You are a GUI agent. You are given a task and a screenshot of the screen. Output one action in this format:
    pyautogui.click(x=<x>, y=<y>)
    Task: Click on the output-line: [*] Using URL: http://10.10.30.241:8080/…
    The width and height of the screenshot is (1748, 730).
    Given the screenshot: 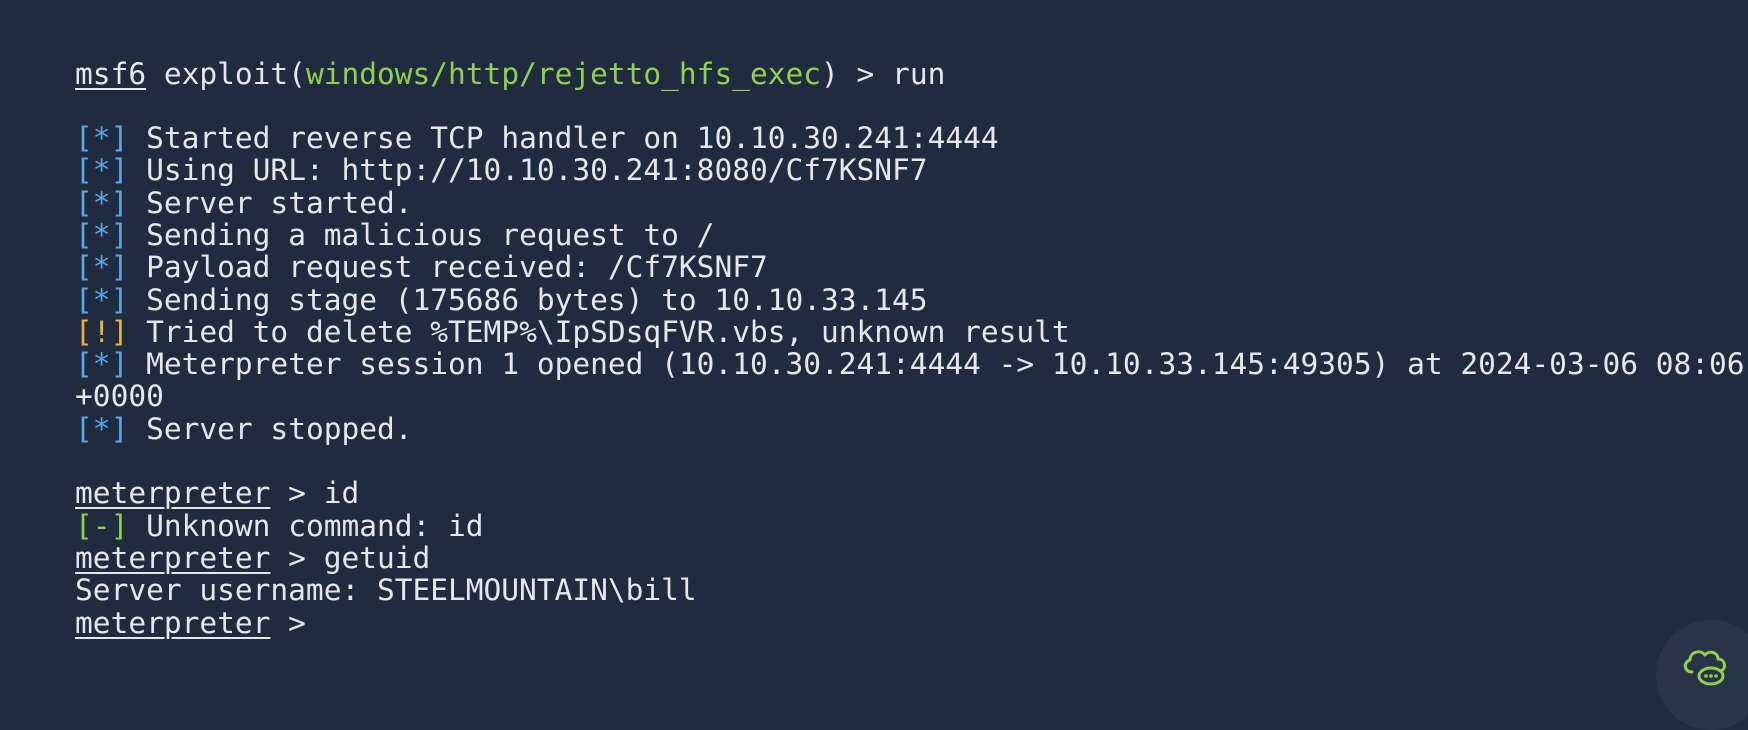 What is the action you would take?
    pyautogui.click(x=466, y=151)
    